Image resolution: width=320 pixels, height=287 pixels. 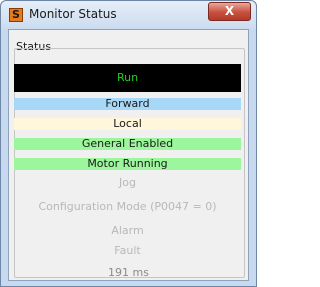 I want to click on window-title: Monitor Status, so click(x=73, y=14).